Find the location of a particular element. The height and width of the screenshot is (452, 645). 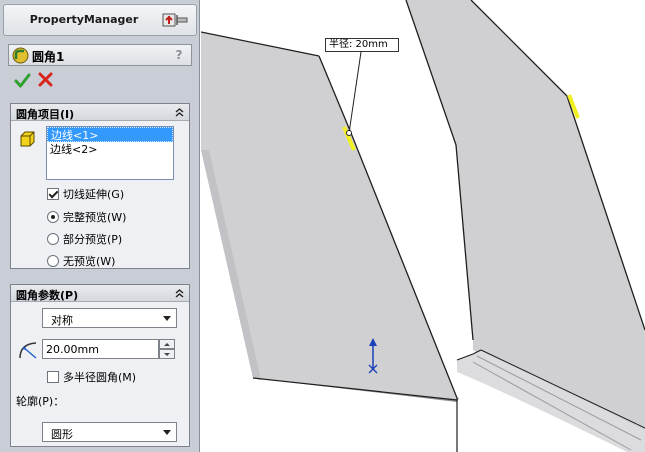

fillet-items-title: 圆角项目(I) is located at coordinates (45, 114).